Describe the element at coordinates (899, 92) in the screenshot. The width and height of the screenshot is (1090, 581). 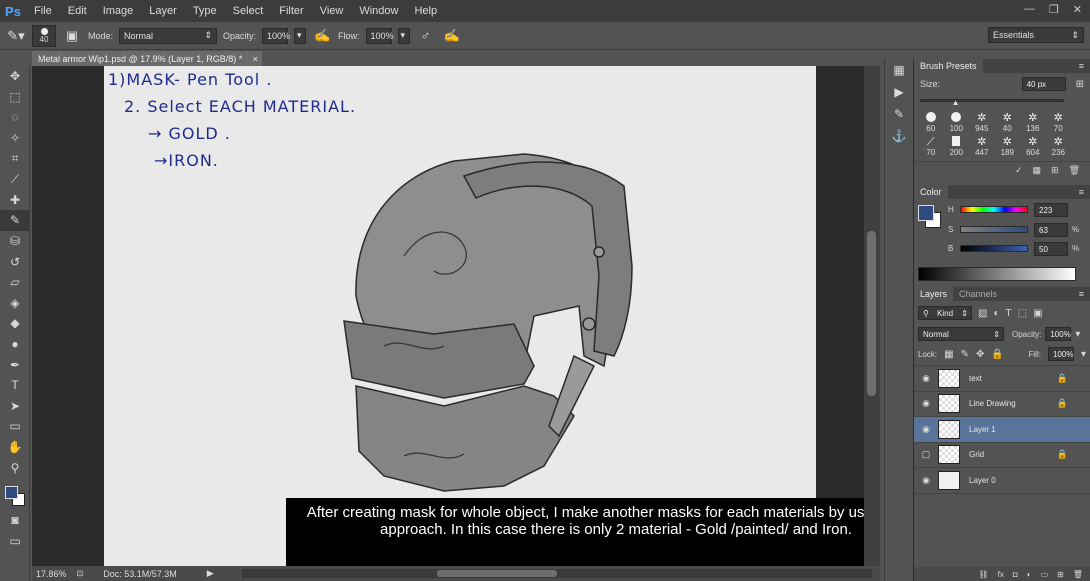
I see `actions-icon: ▶` at that location.